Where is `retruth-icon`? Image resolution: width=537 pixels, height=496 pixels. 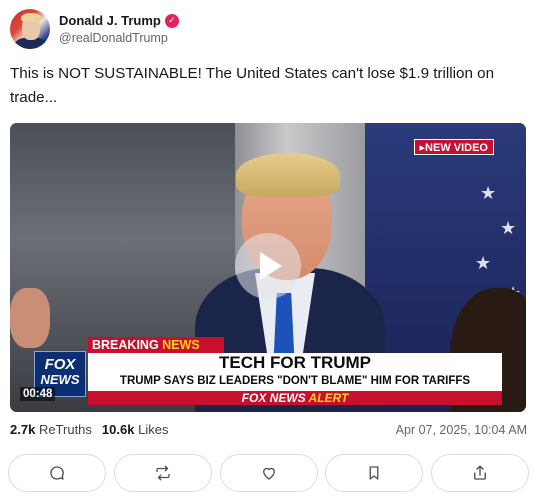 retruth-icon is located at coordinates (163, 473).